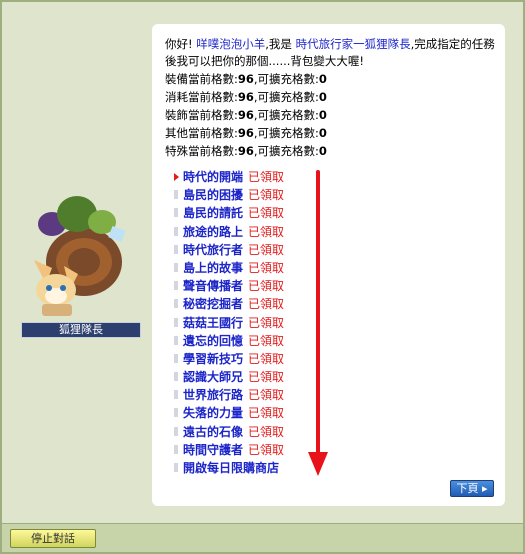  I want to click on quest-name: 時代的開端, so click(213, 177).